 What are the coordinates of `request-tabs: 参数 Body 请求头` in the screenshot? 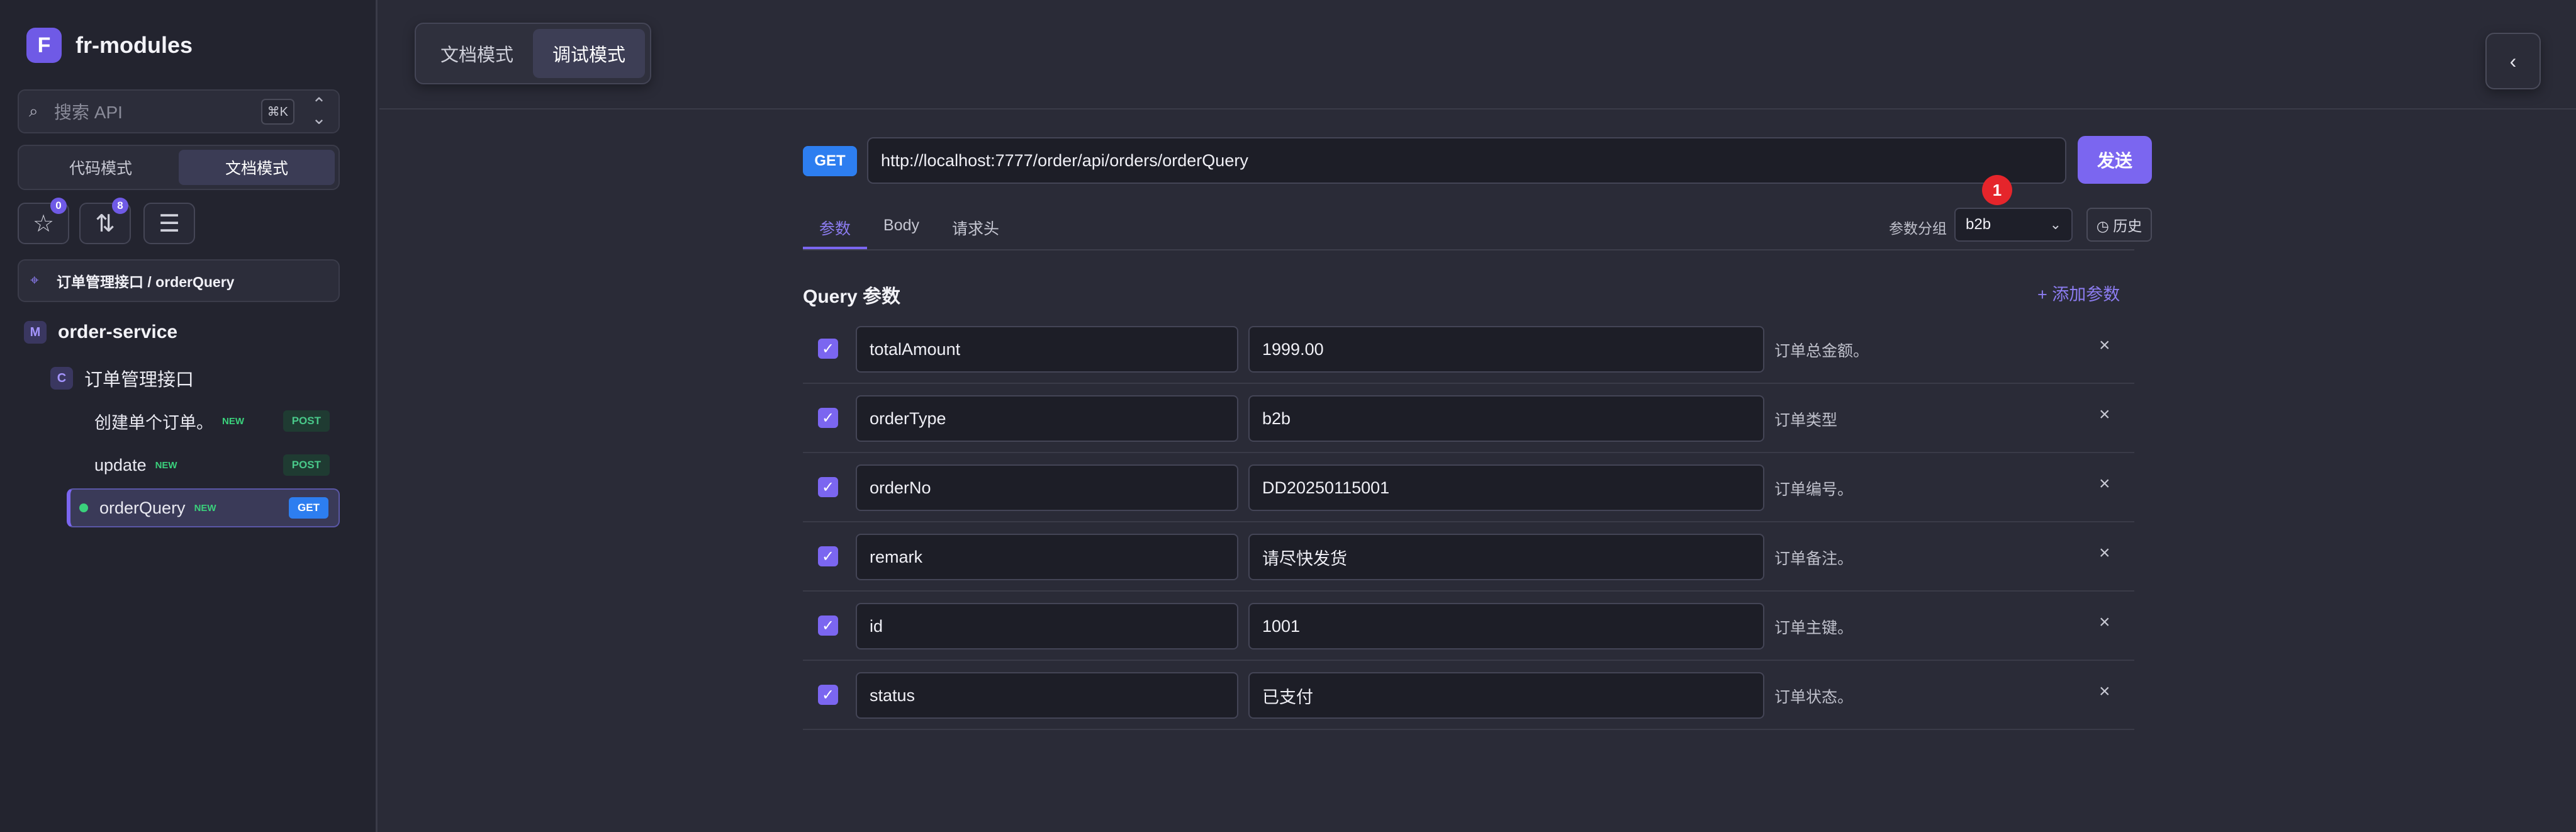 It's located at (909, 227).